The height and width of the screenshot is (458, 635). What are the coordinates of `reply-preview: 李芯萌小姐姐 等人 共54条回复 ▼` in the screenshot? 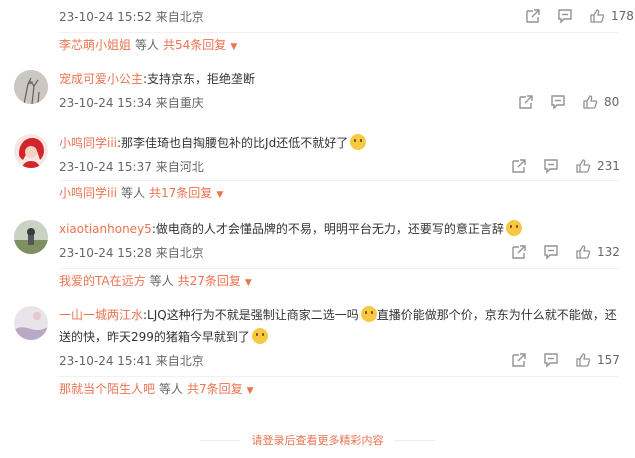 It's located at (339, 44).